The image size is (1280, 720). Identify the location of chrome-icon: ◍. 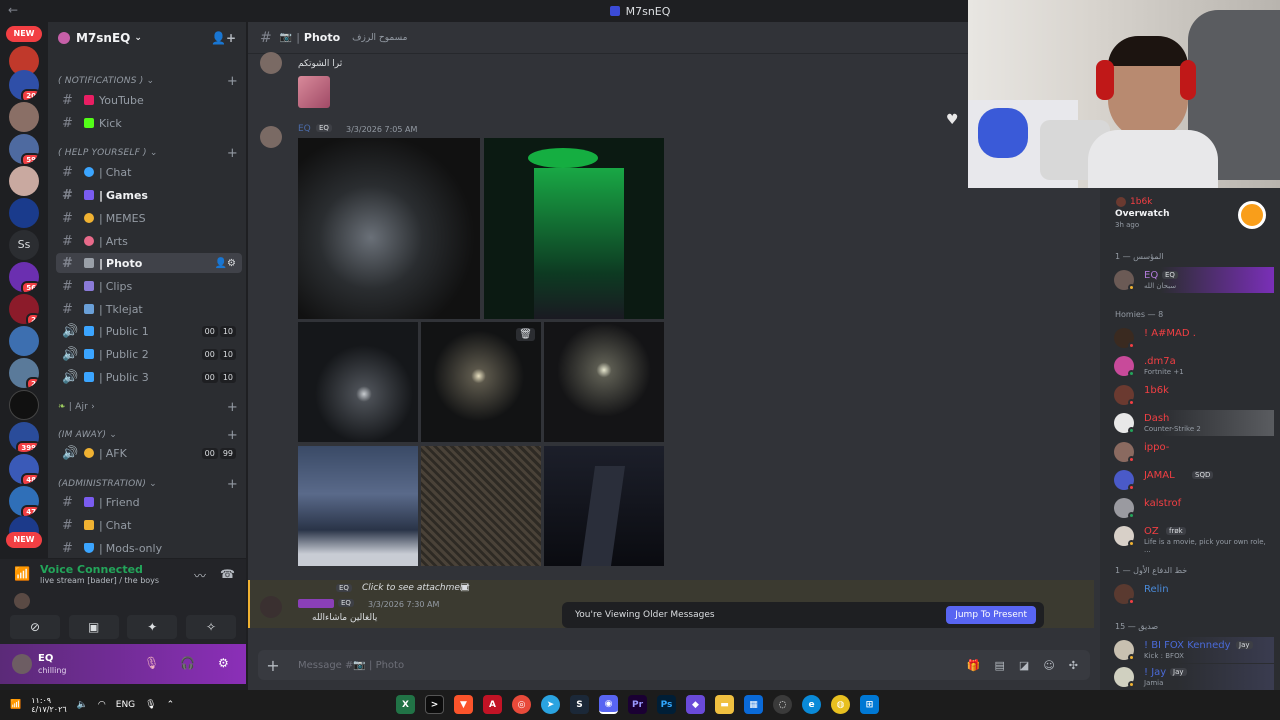
(840, 704).